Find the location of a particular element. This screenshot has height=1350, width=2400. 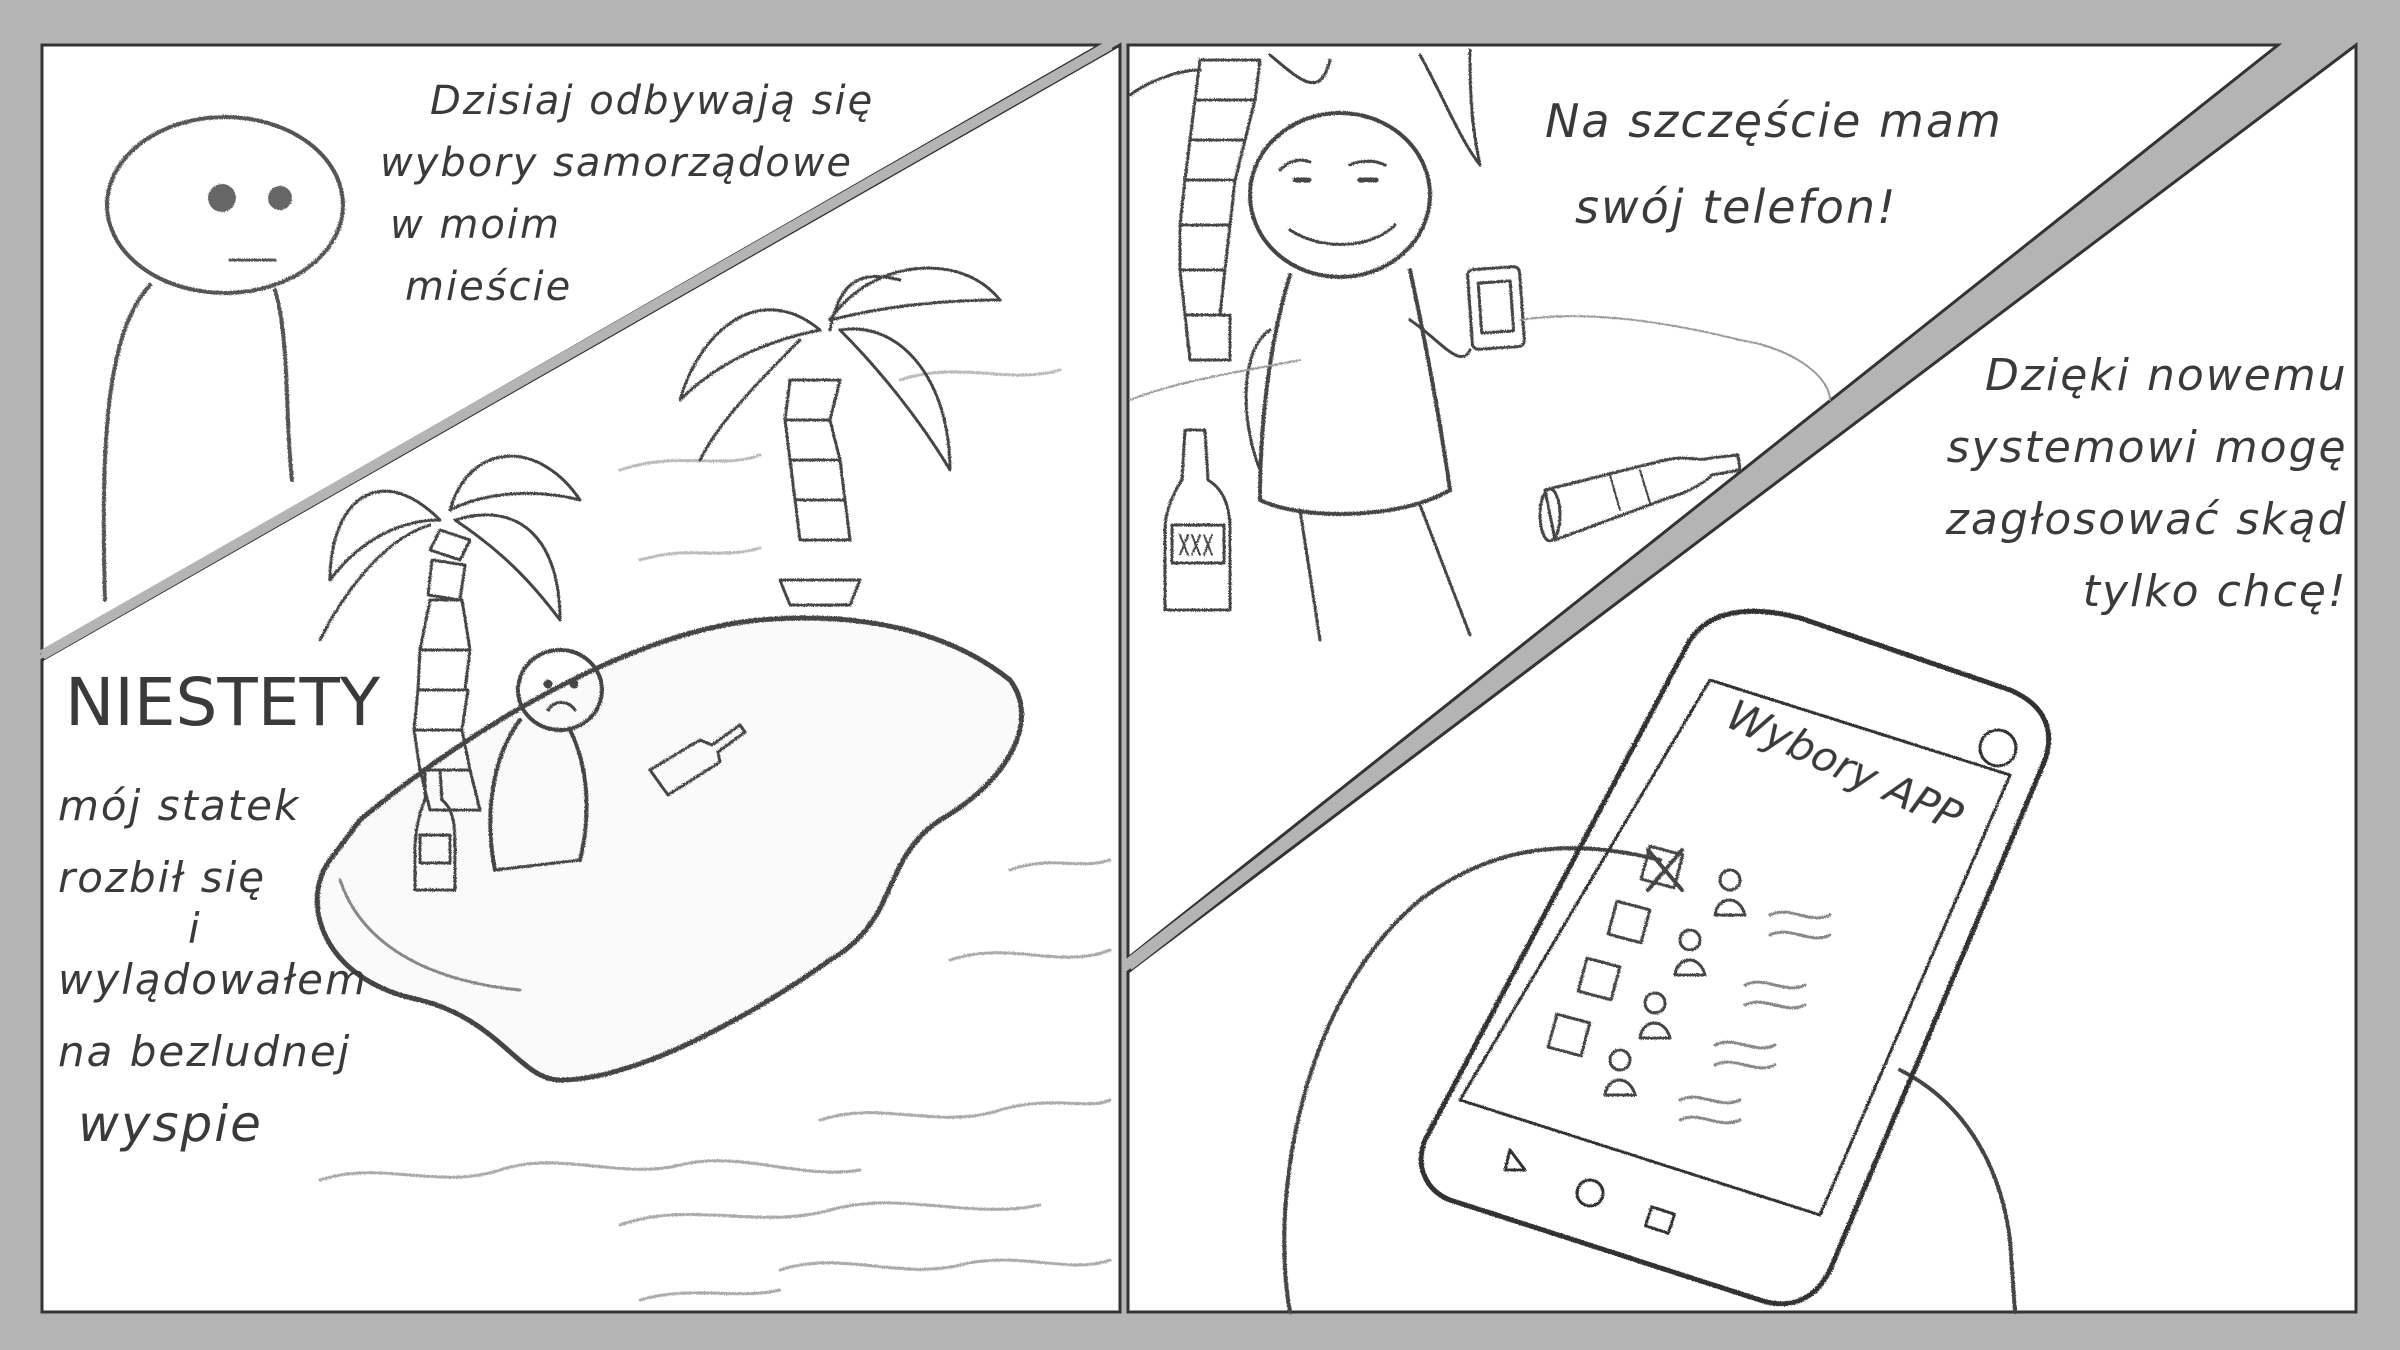

panel-1-caption-line: wybory samorządowe is located at coordinates (617, 163).